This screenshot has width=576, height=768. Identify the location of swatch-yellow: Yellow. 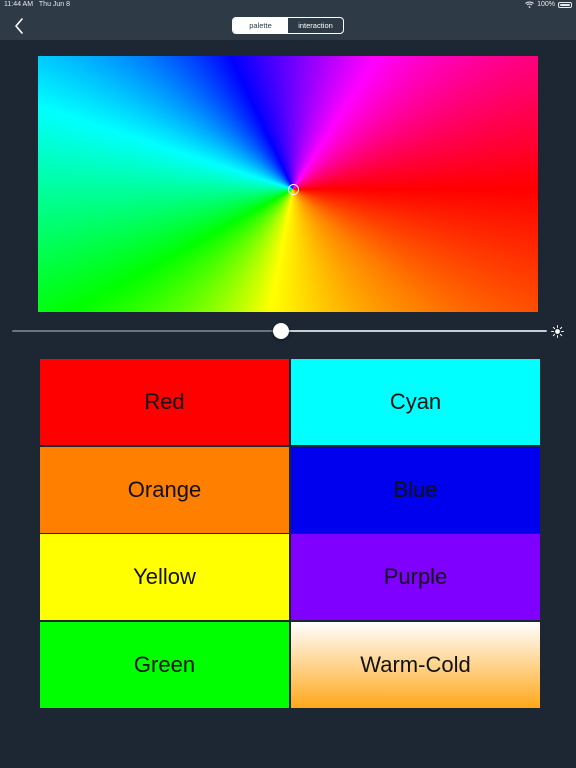
(164, 577).